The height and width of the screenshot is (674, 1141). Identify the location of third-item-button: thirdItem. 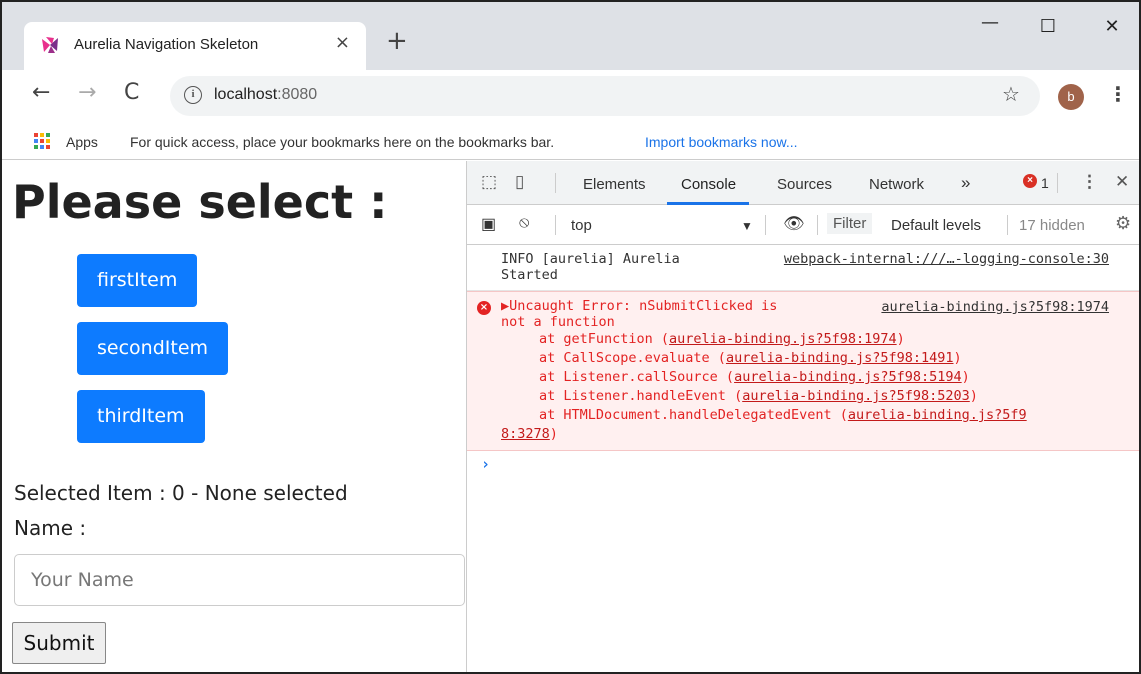
(141, 416).